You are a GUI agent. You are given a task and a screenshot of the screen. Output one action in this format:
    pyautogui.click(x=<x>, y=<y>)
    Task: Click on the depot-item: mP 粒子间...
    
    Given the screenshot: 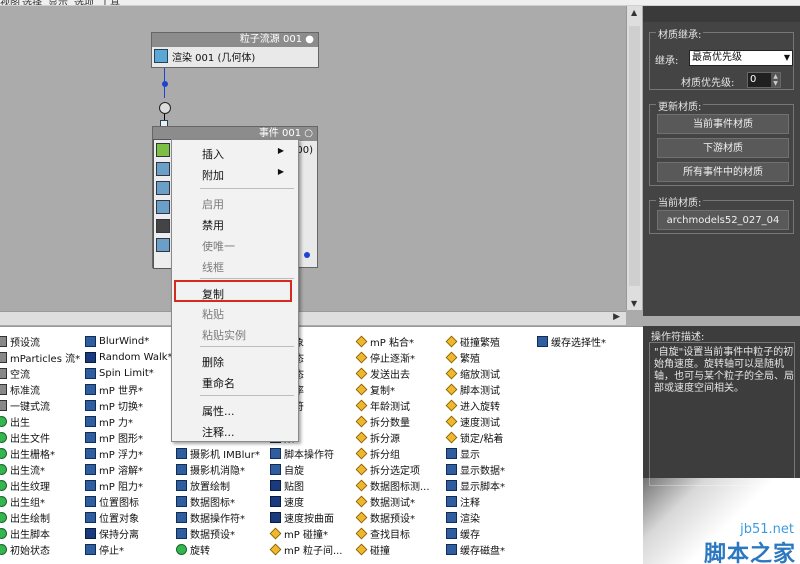 What is the action you would take?
    pyautogui.click(x=306, y=549)
    